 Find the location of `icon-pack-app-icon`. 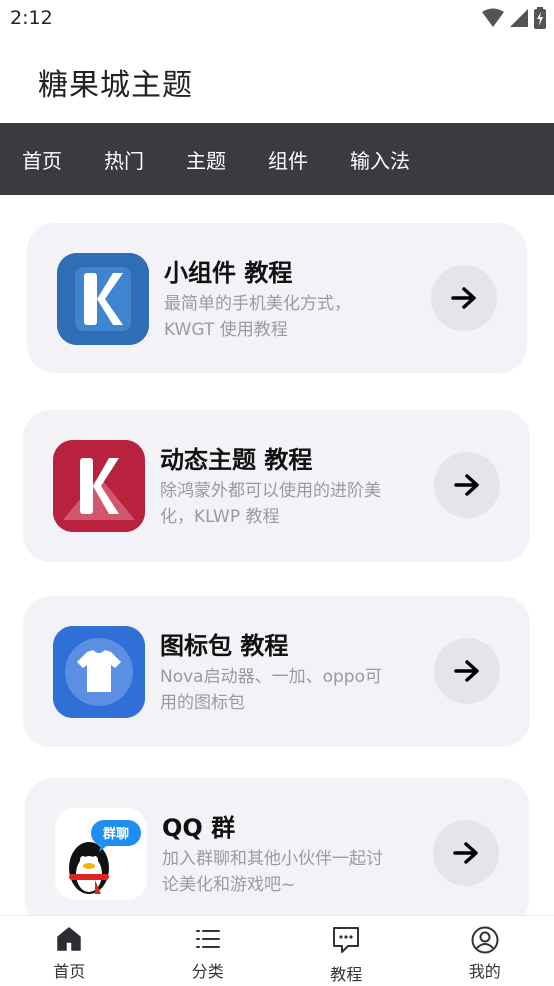

icon-pack-app-icon is located at coordinates (99, 672).